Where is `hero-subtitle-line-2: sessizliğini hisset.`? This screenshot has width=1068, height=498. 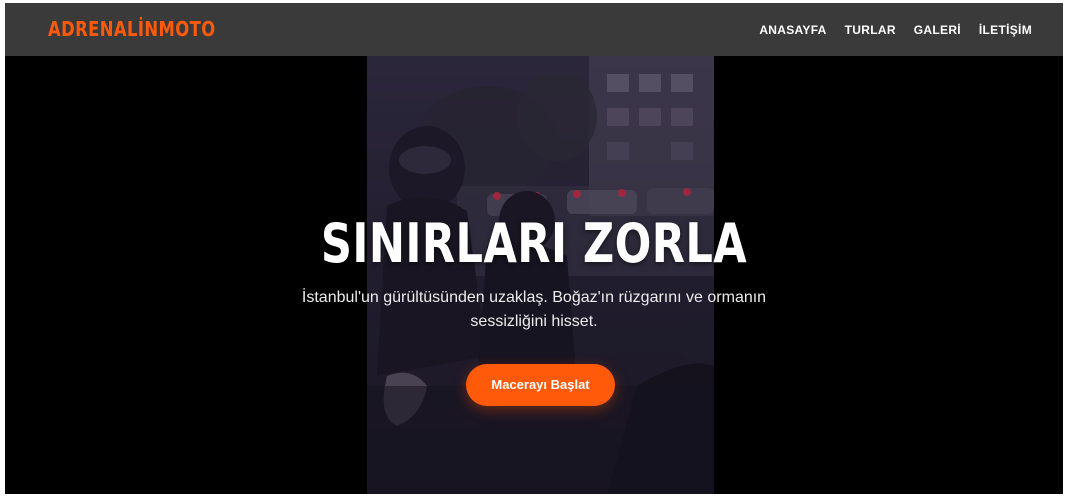
hero-subtitle-line-2: sessizliğini hisset. is located at coordinates (534, 321).